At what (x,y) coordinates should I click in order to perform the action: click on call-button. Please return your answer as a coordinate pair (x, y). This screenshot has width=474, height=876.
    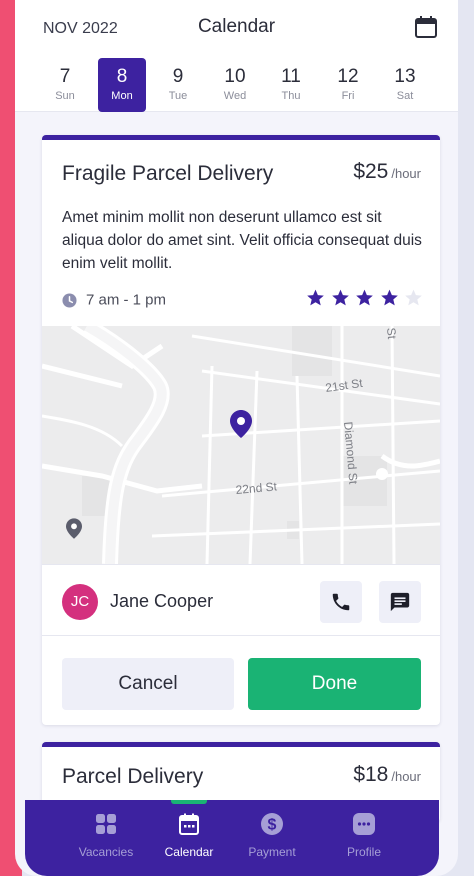
    Looking at the image, I should click on (341, 602).